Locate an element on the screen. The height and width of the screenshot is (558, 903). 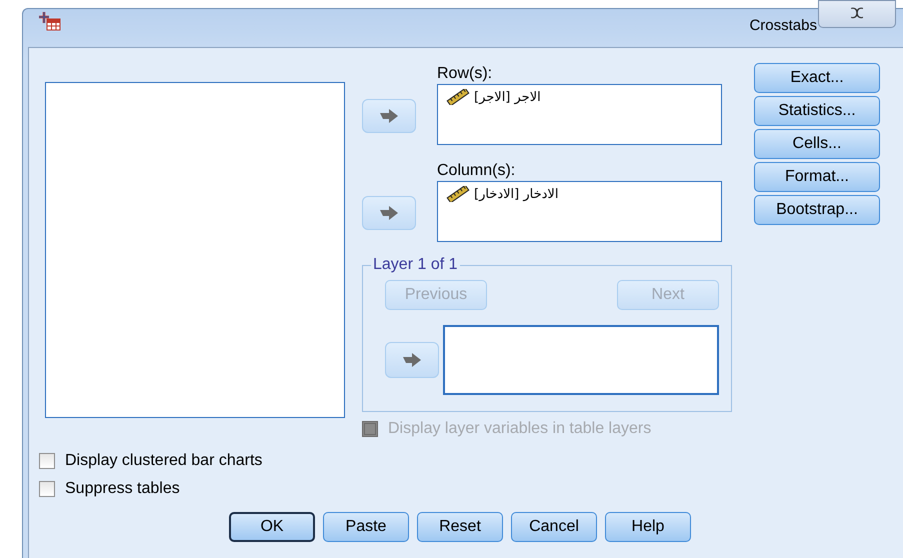
dialog-button: OK is located at coordinates (272, 527).